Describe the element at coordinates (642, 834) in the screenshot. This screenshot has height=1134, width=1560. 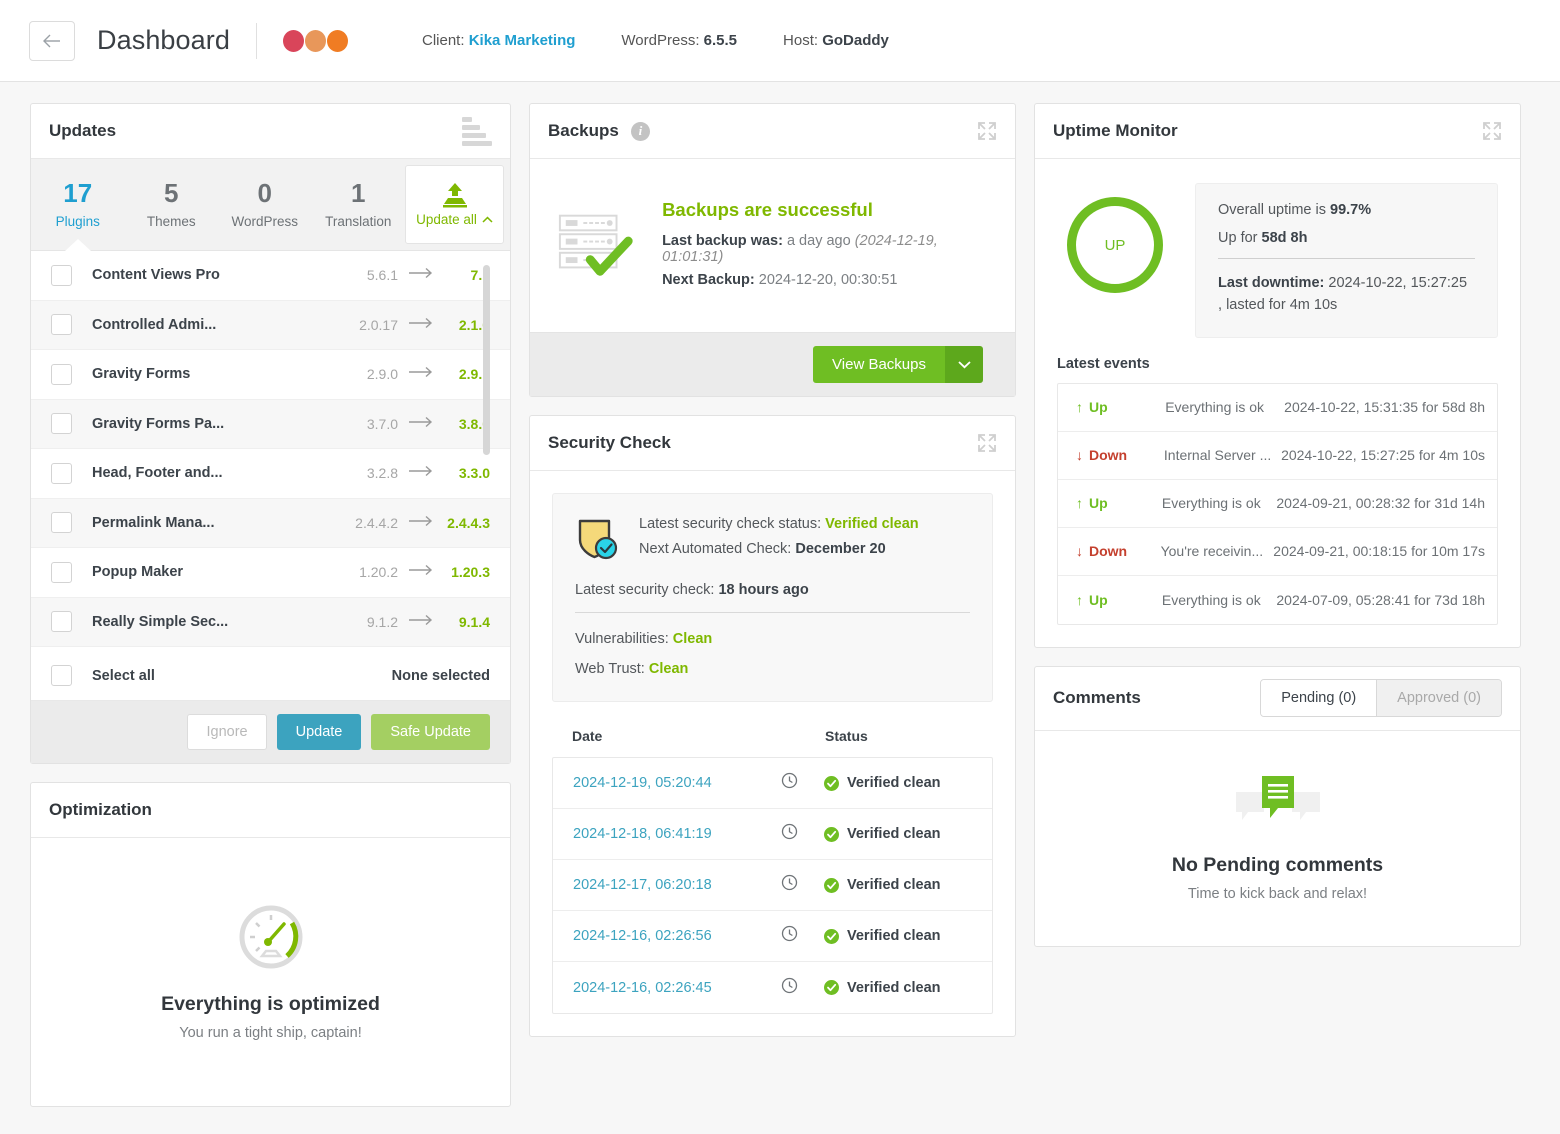
I see `security-row-date: 2024-12-18, 06:41:19` at that location.